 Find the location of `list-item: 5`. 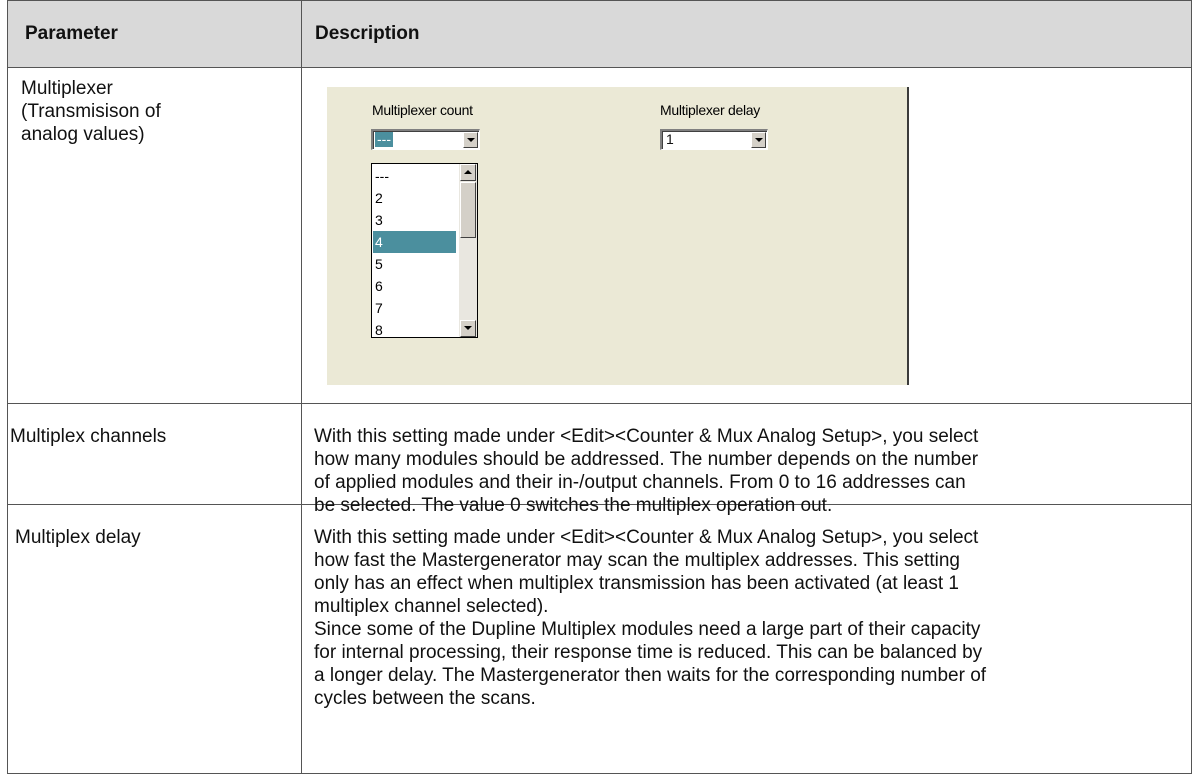

list-item: 5 is located at coordinates (414, 264).